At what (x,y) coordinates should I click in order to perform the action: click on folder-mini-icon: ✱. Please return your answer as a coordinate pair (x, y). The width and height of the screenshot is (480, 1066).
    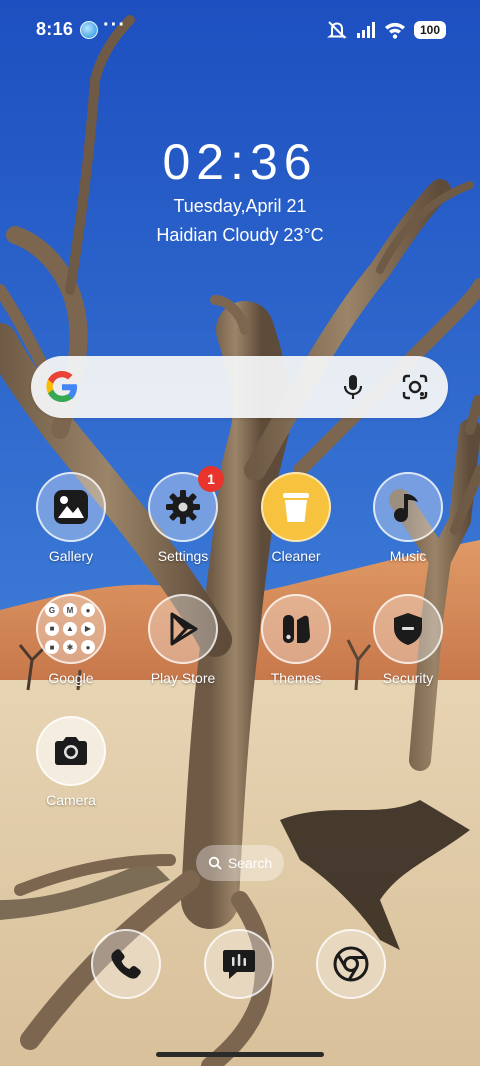
    Looking at the image, I should click on (70, 647).